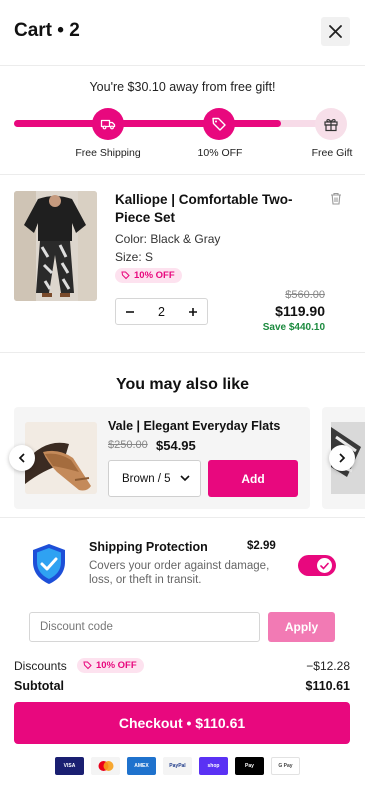  What do you see at coordinates (47, 30) in the screenshot?
I see `cart-title: Cart • 2` at bounding box center [47, 30].